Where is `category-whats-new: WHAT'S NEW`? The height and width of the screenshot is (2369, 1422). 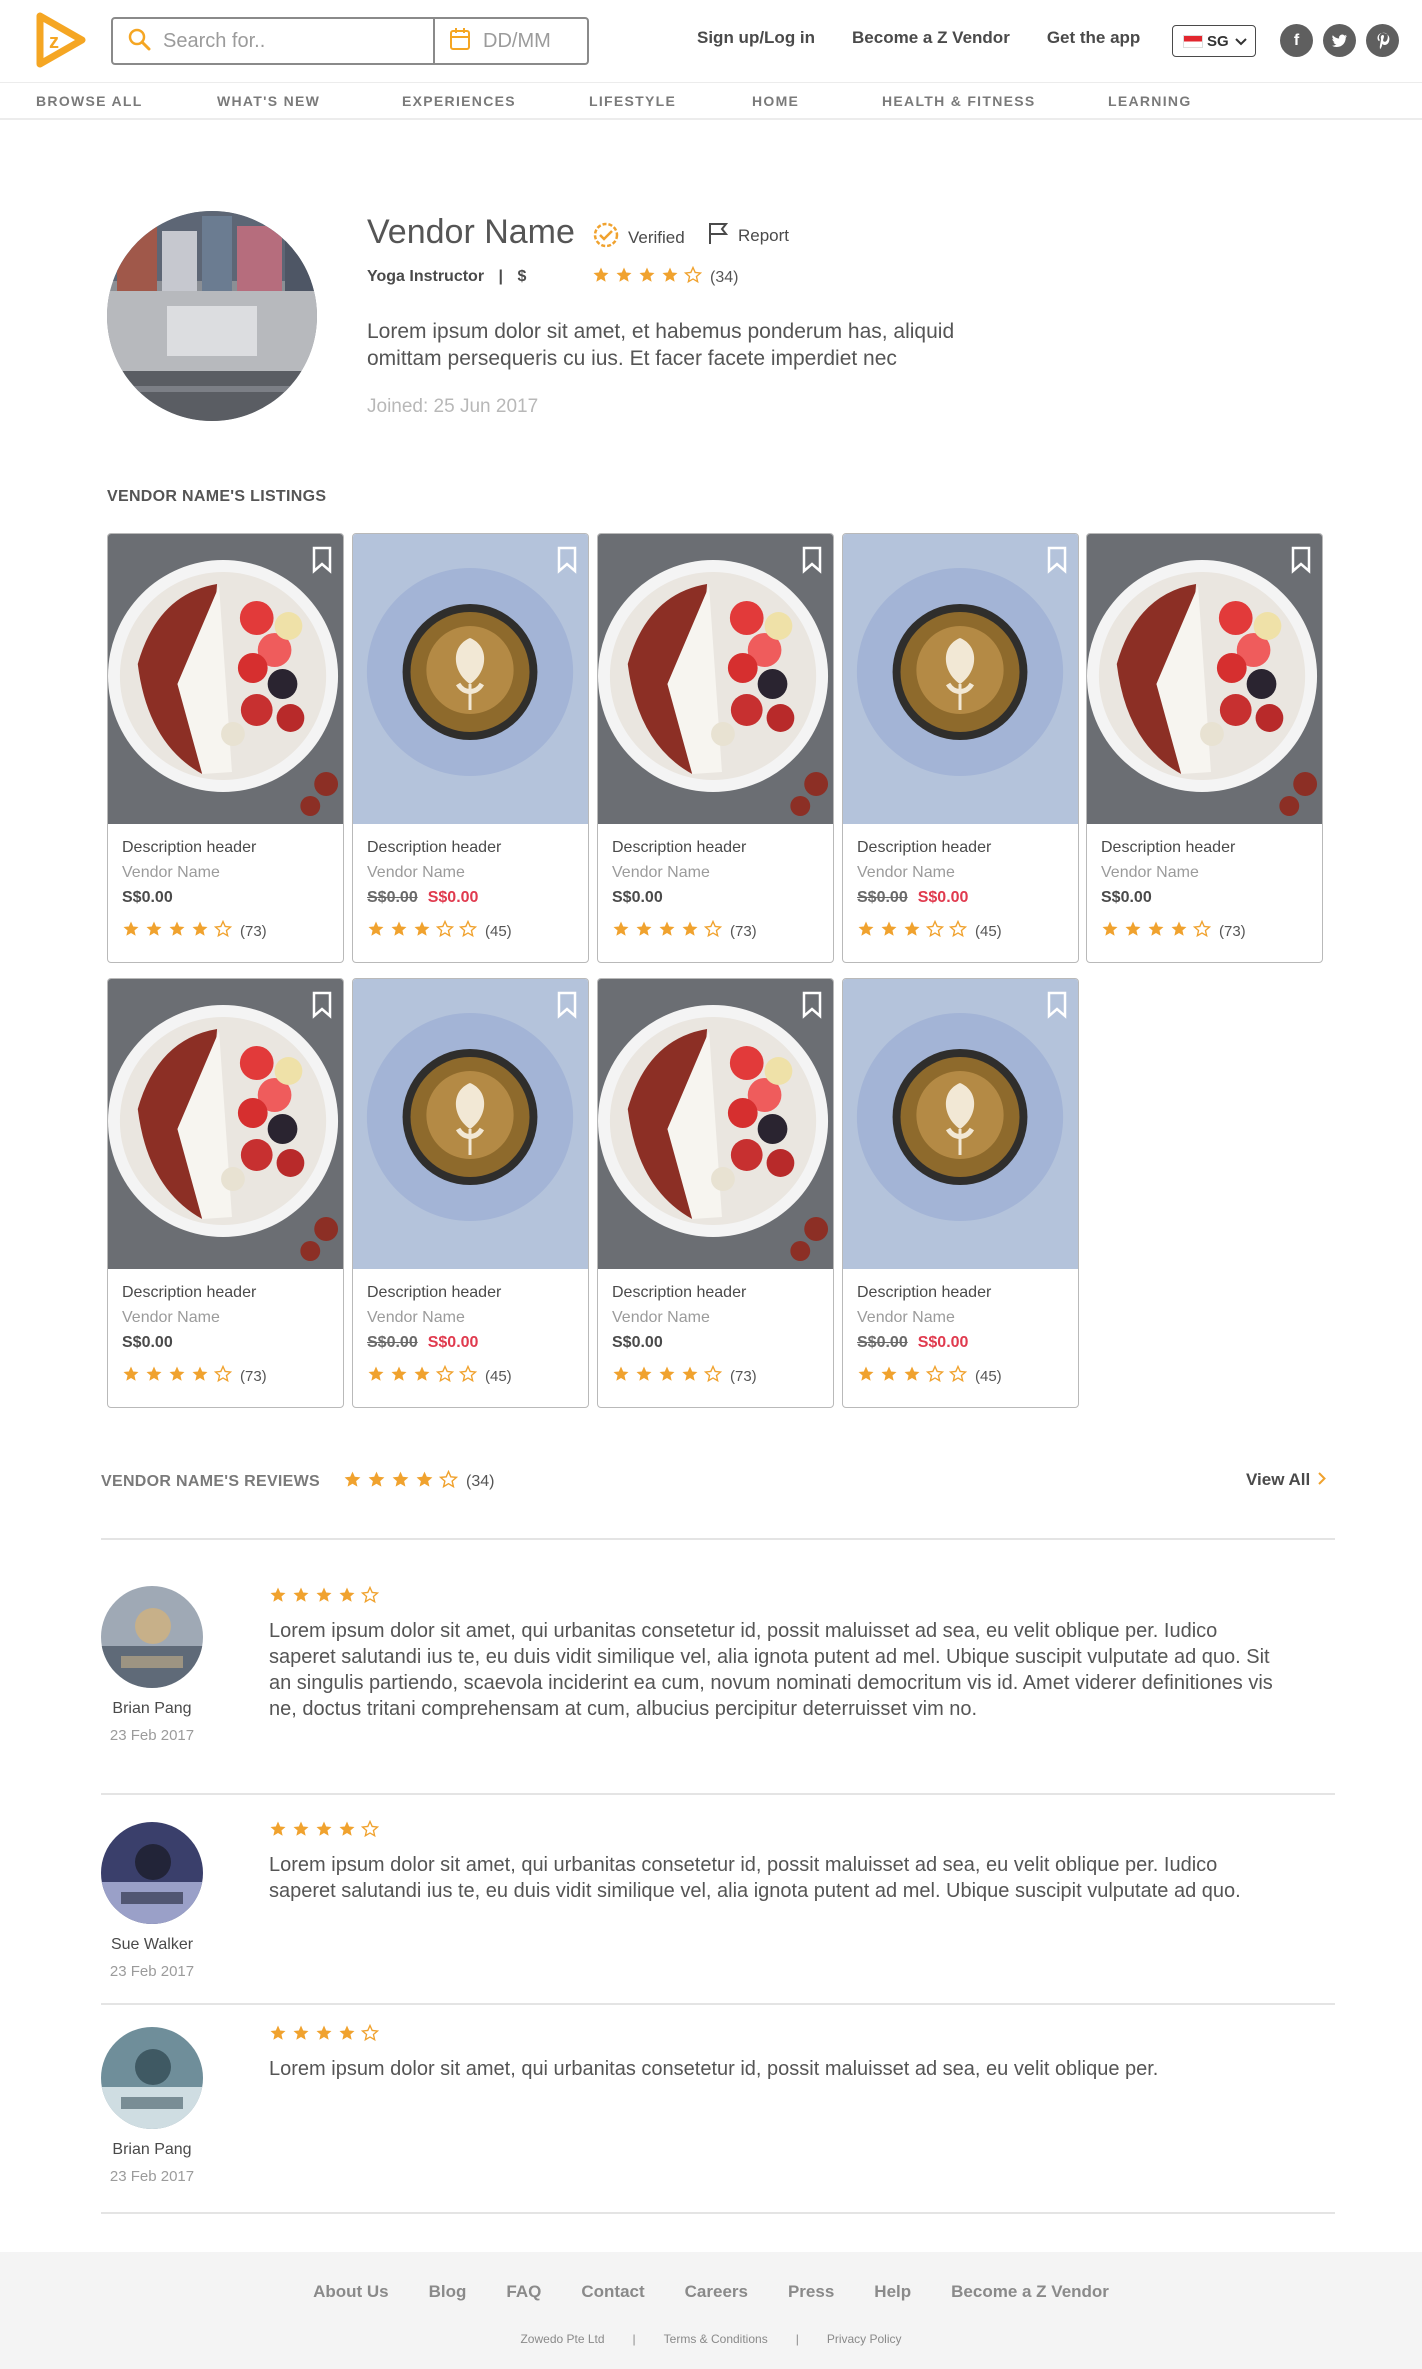
category-whats-new: WHAT'S NEW is located at coordinates (268, 101).